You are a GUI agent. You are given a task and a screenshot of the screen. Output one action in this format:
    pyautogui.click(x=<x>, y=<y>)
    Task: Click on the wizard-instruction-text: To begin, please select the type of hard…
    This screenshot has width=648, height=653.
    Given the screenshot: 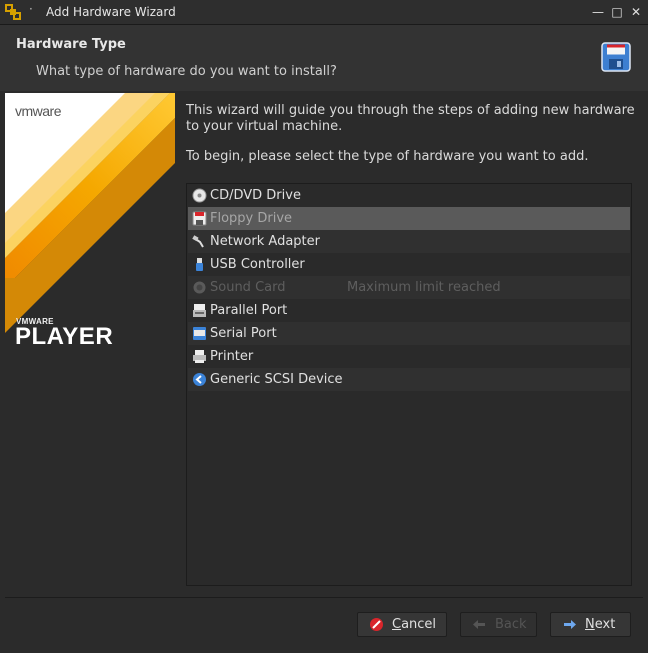 What is the action you would take?
    pyautogui.click(x=387, y=156)
    